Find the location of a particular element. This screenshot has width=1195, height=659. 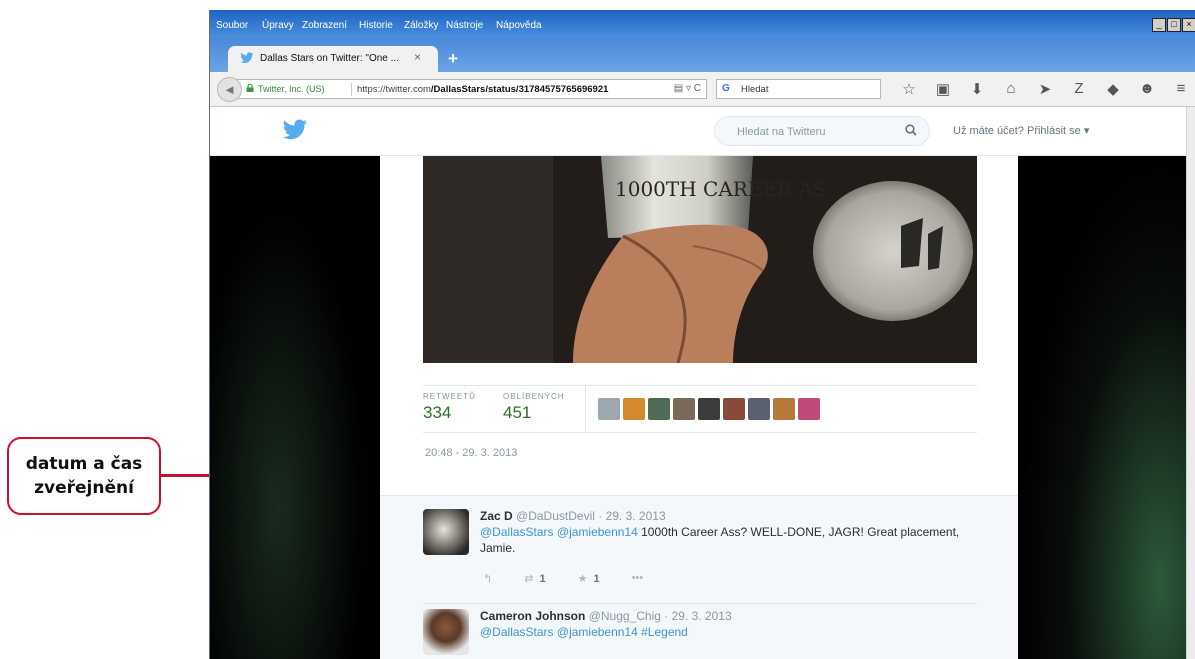

twitter-bird-icon is located at coordinates (247, 57).